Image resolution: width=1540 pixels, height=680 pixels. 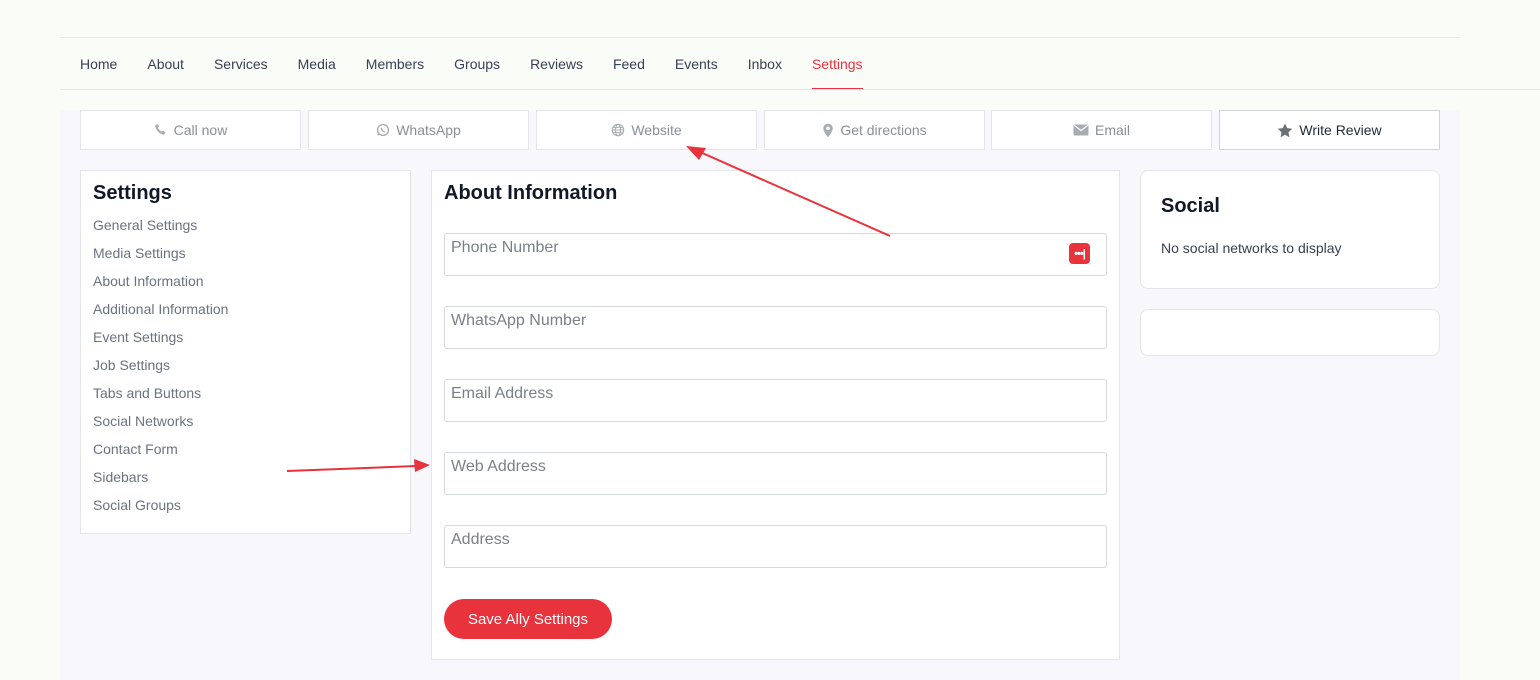 What do you see at coordinates (775, 473) in the screenshot?
I see `web-address-field: Web Address` at bounding box center [775, 473].